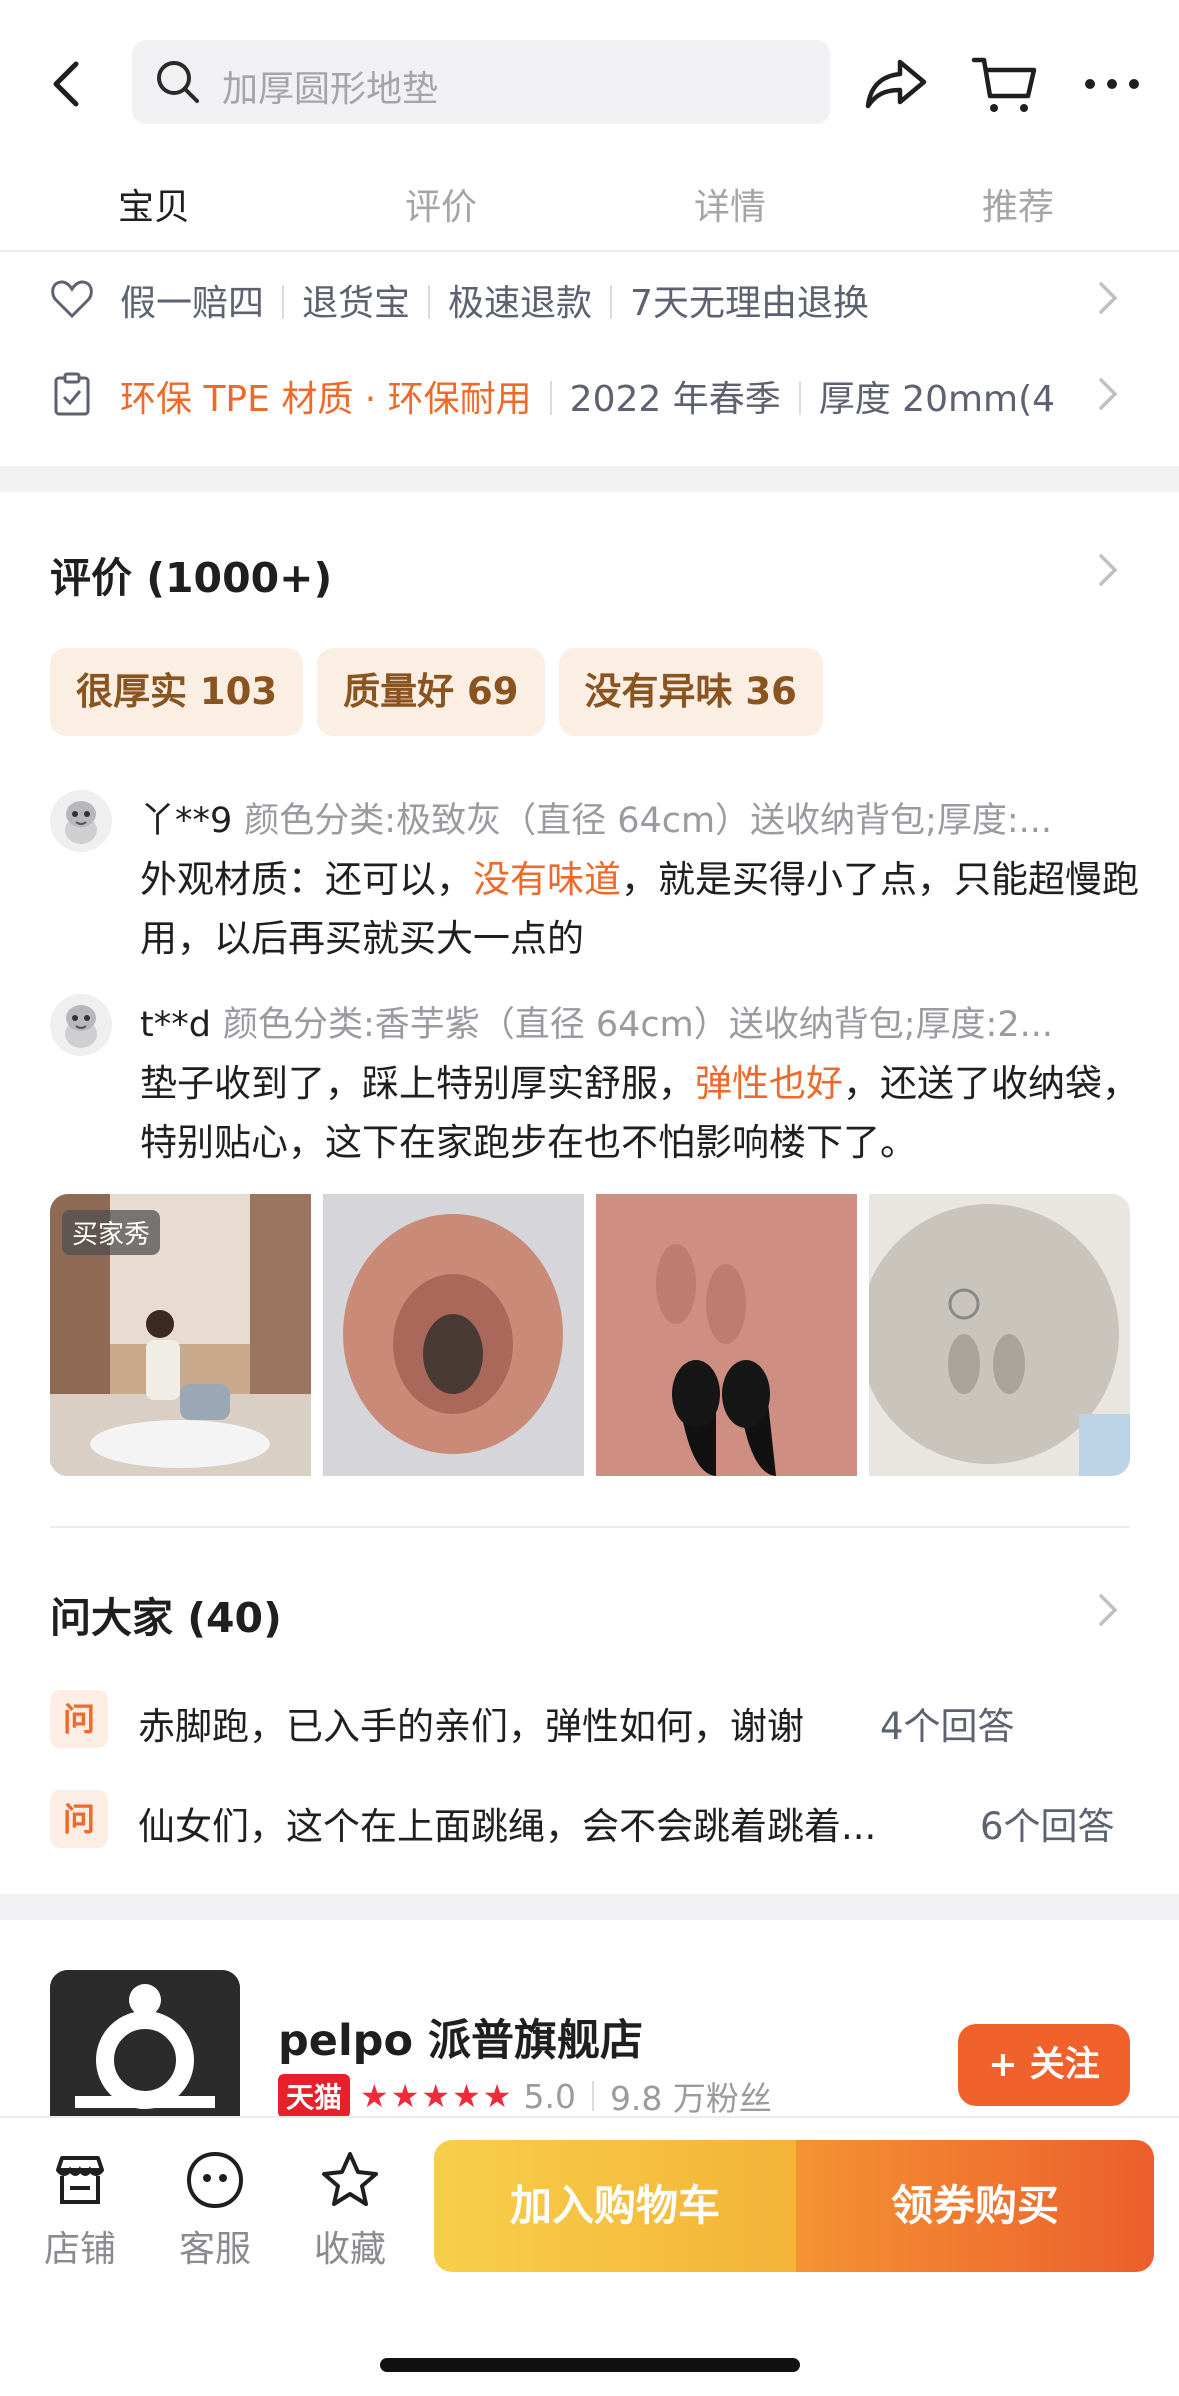 The height and width of the screenshot is (2396, 1179). I want to click on qa-title: 问大家 (40), so click(166, 1614).